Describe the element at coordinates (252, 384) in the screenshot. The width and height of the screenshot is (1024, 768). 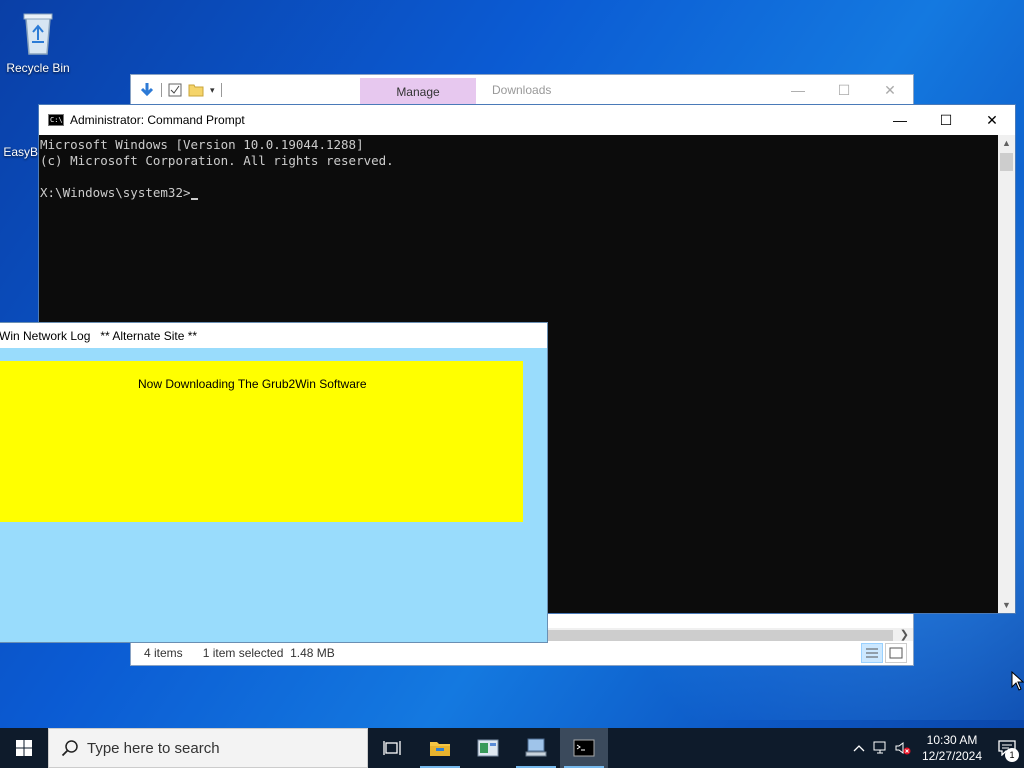
I see `download-message: Now Downloading The Grub2Win Software` at that location.